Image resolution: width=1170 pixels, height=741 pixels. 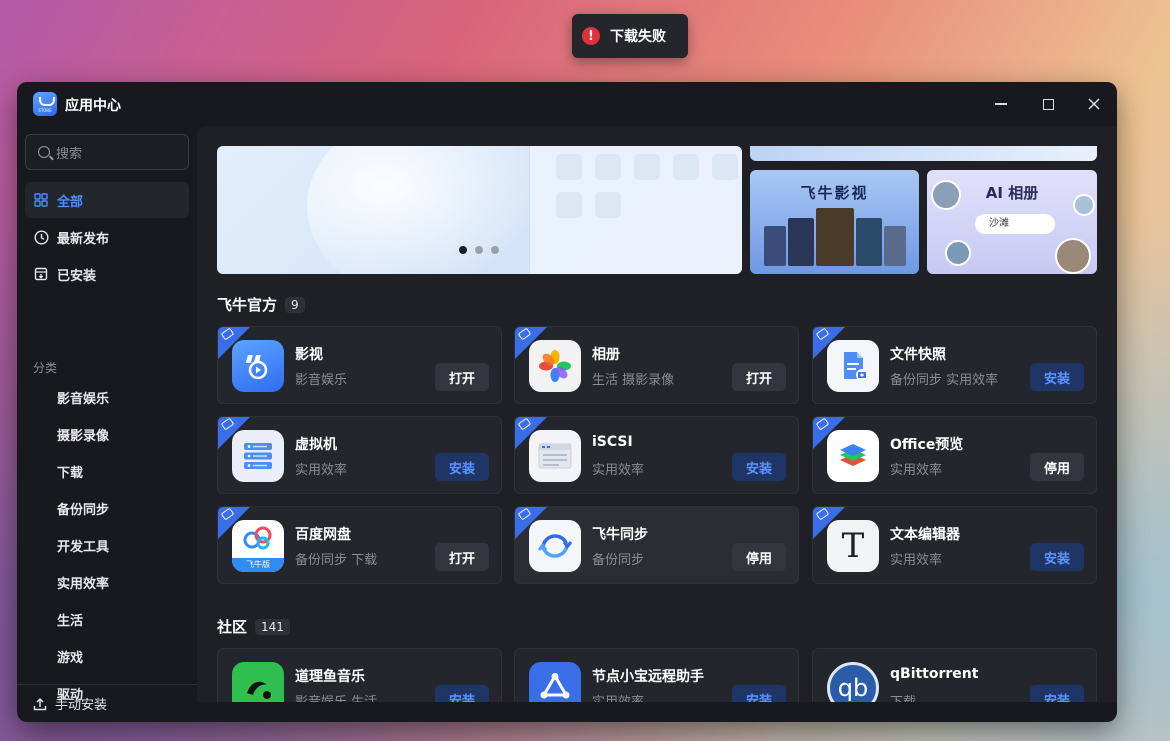 I want to click on nav-installed: 已安装, so click(x=107, y=274).